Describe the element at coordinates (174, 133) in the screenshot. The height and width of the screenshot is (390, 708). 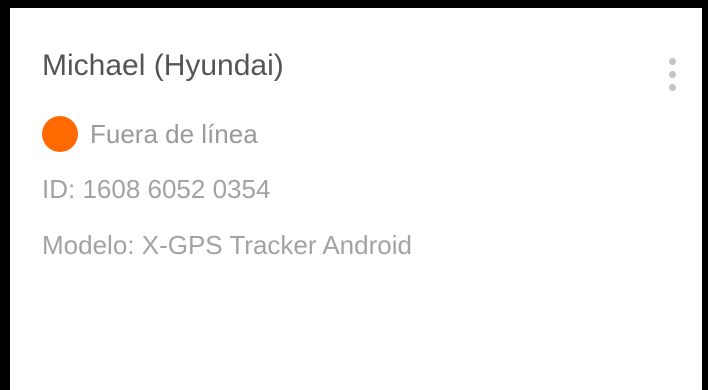
I see `status-label: Fuera de línea` at that location.